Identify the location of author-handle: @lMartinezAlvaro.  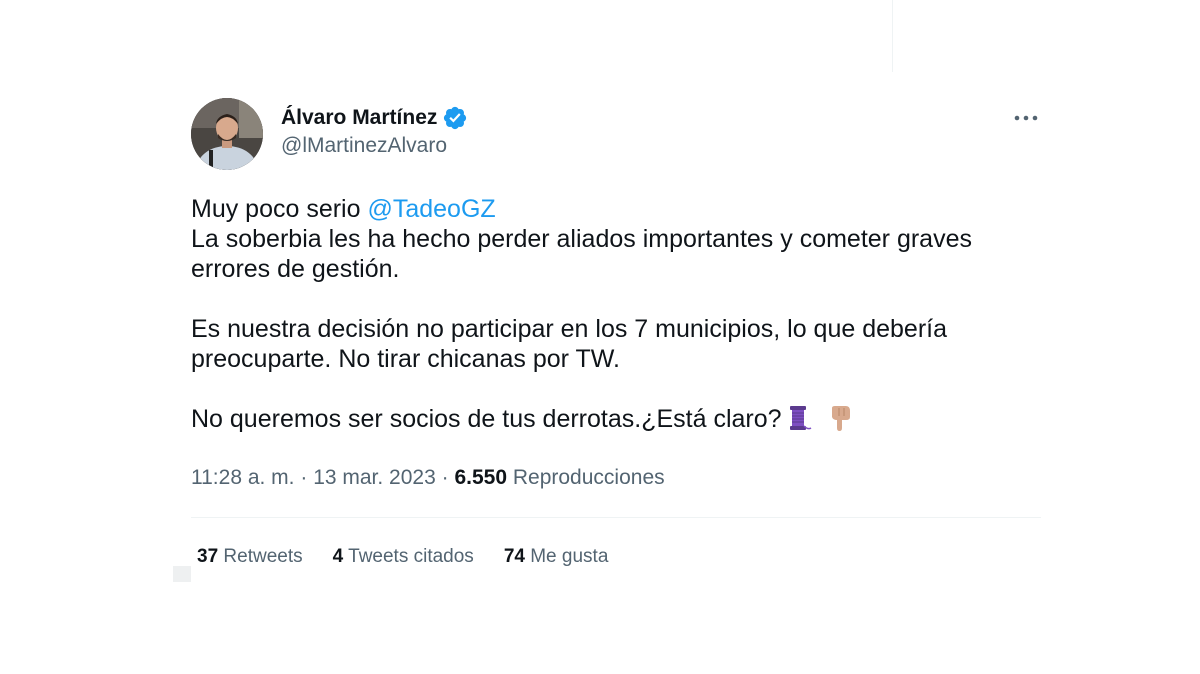
(374, 146).